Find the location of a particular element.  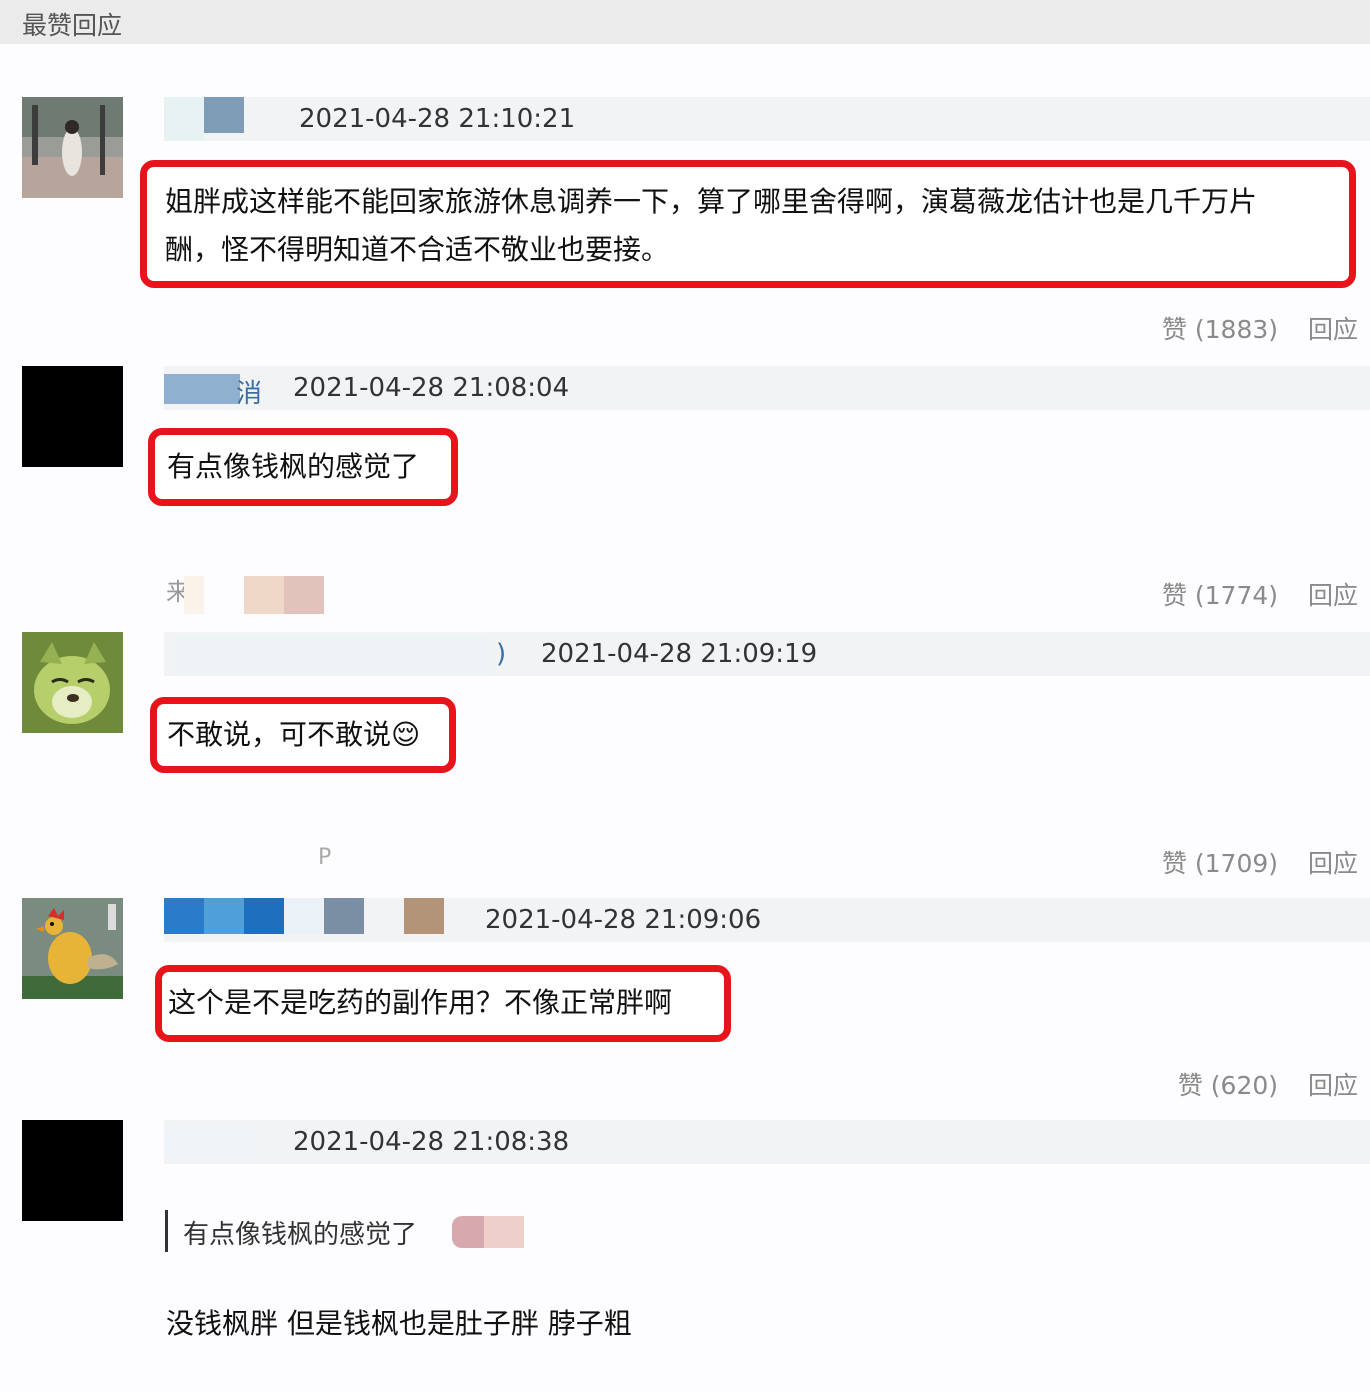

comment-text: 没钱枫胖 但是钱枫也是肚子胖 脖子粗 is located at coordinates (399, 1323).